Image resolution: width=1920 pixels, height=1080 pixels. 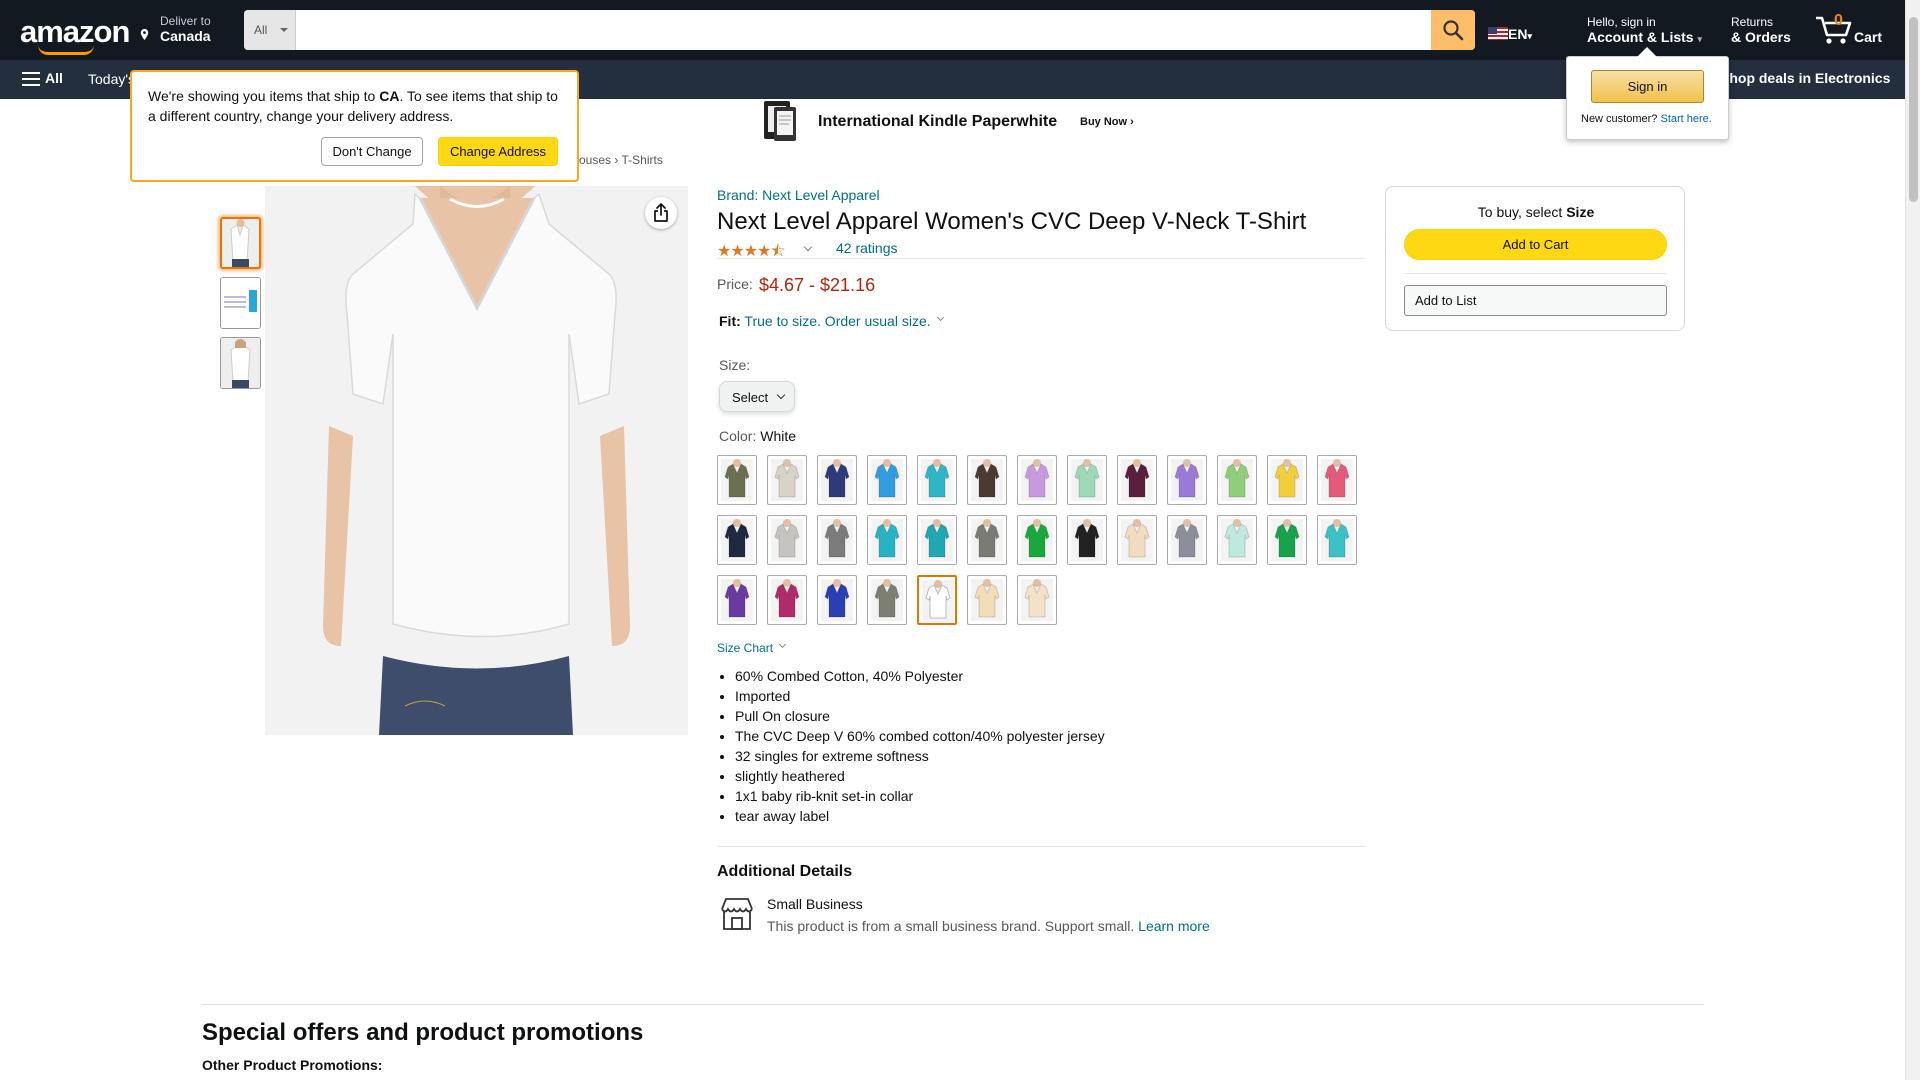 What do you see at coordinates (858, 30) in the screenshot?
I see `search-input` at bounding box center [858, 30].